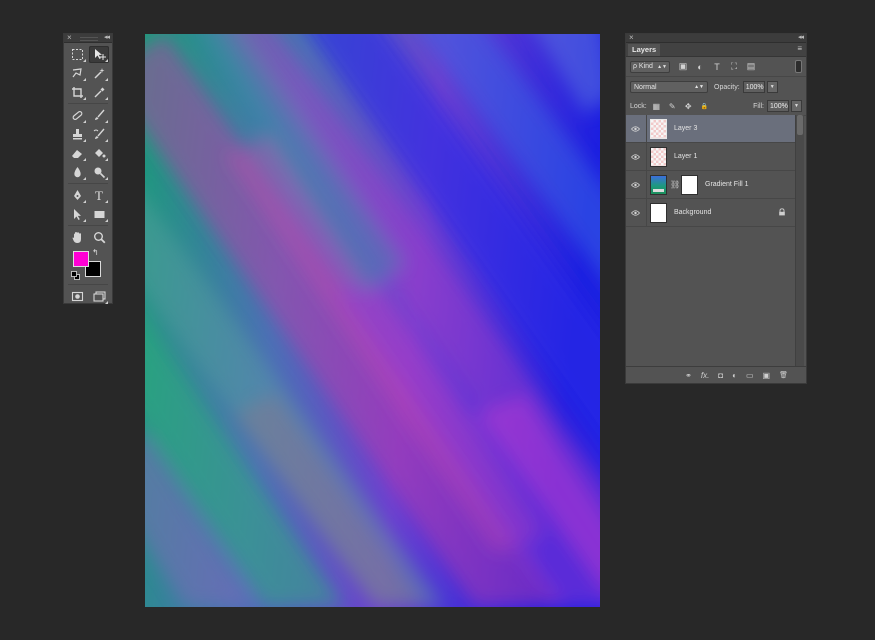 The image size is (875, 640). What do you see at coordinates (705, 375) in the screenshot?
I see `layer-style-fx-icon: fx.` at bounding box center [705, 375].